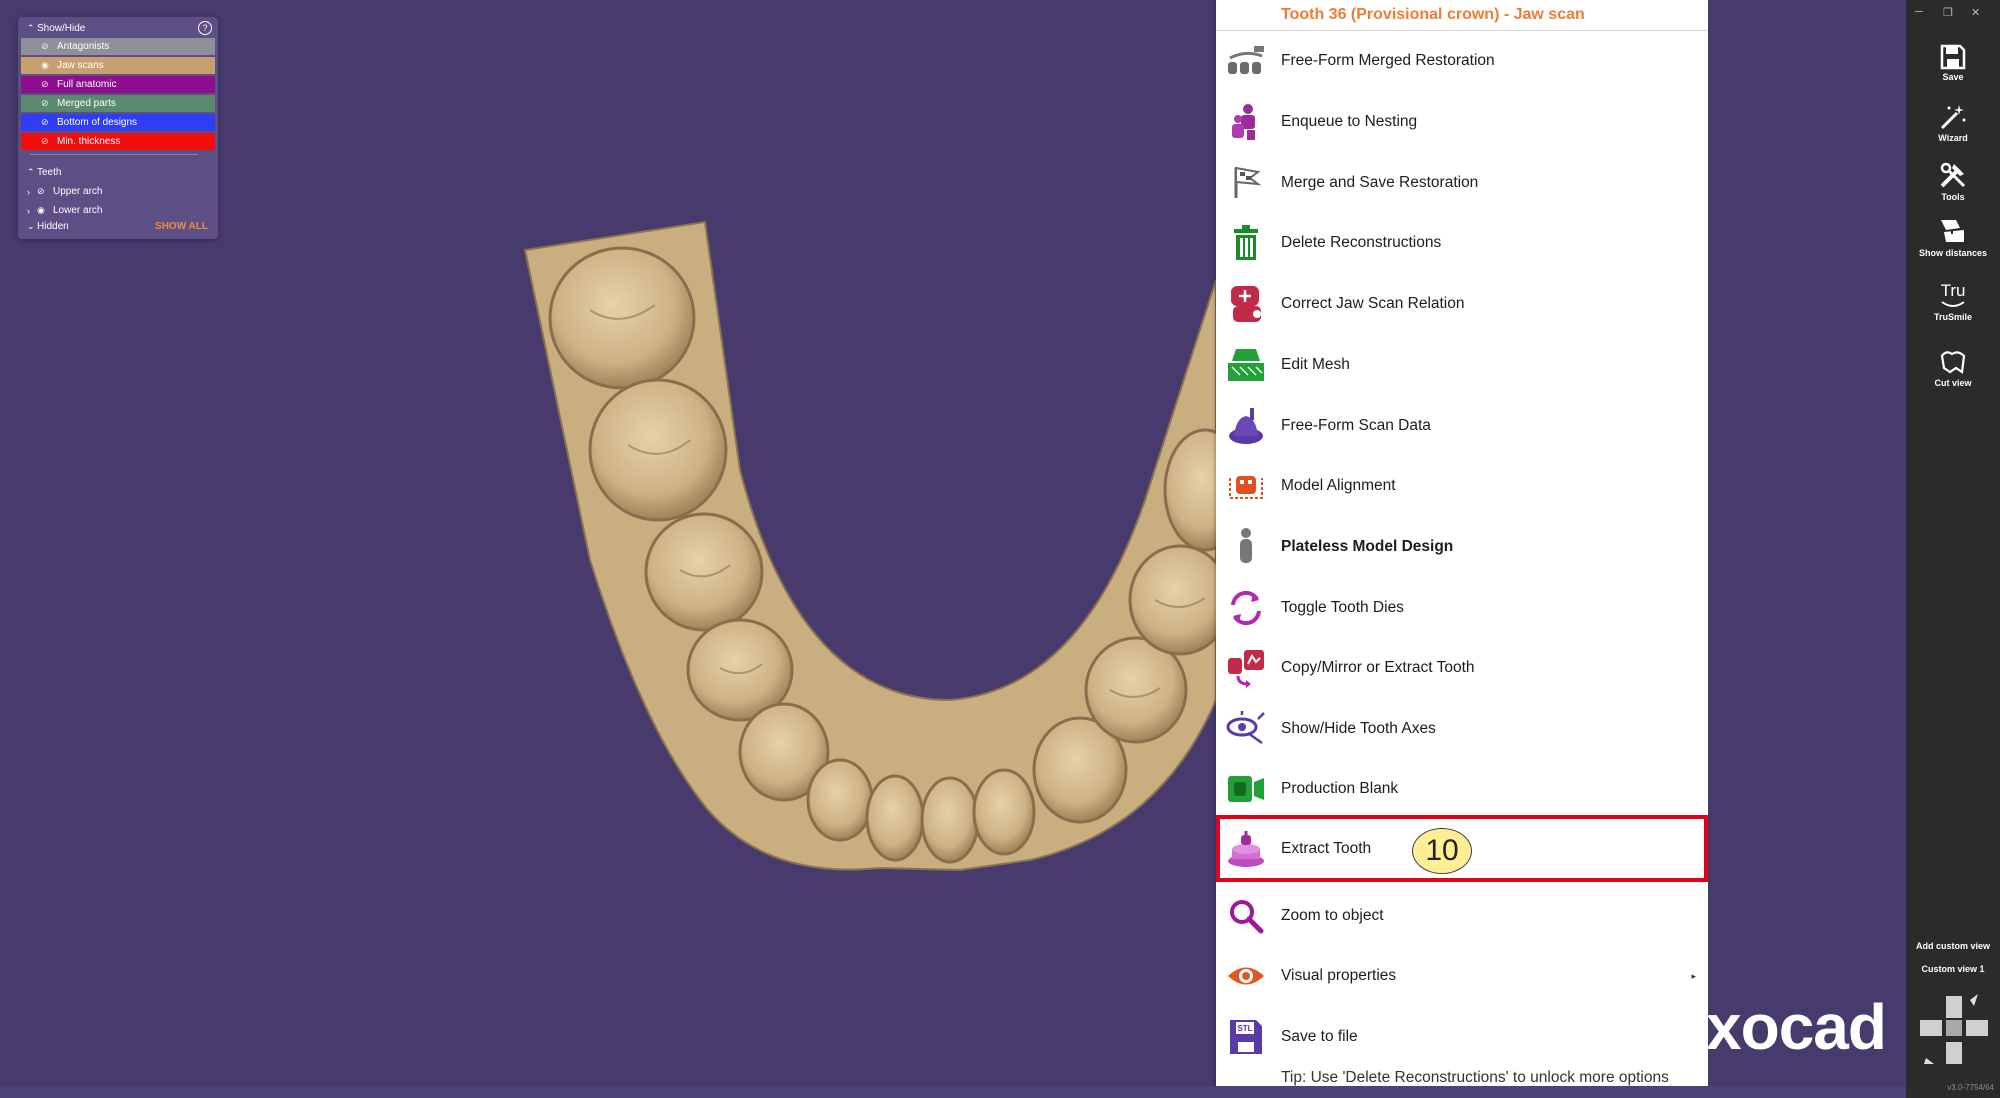 This screenshot has width=2000, height=1098. I want to click on plateless-model-icon, so click(1246, 547).